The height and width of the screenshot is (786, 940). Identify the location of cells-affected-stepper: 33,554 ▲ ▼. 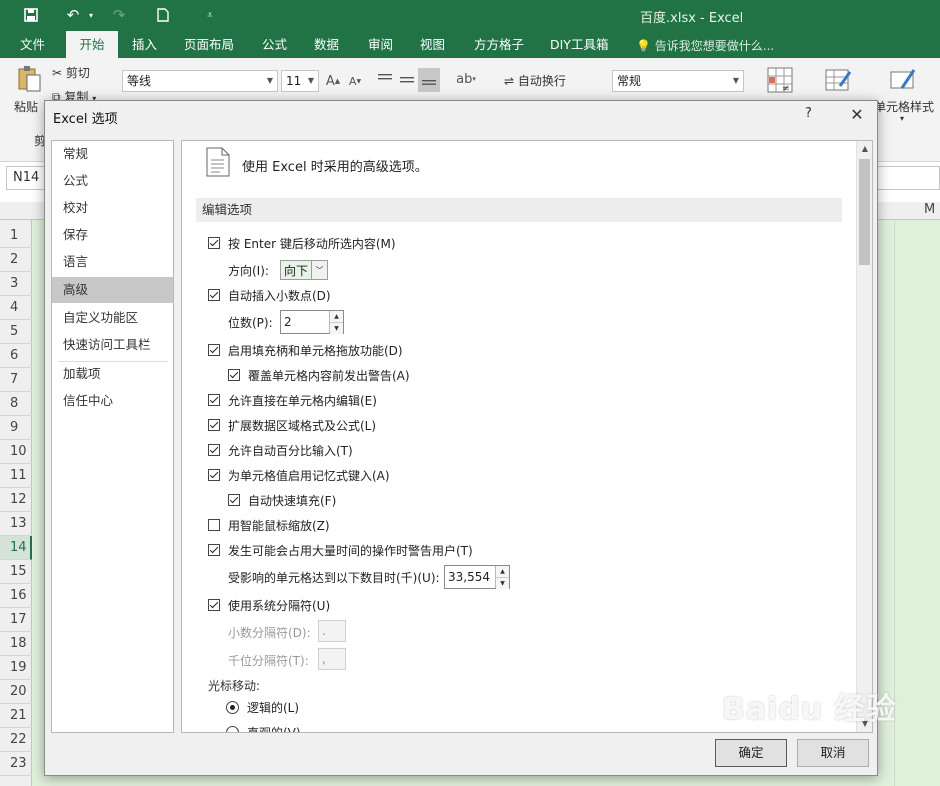
(477, 577).